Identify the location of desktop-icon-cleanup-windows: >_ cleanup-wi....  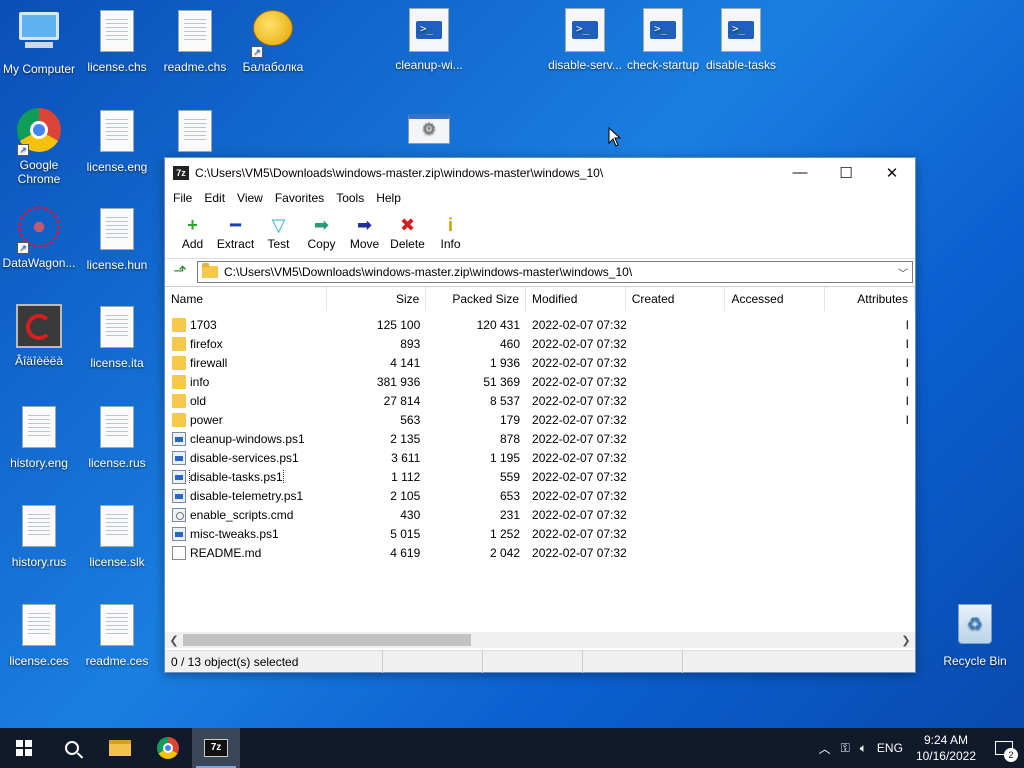
(429, 40).